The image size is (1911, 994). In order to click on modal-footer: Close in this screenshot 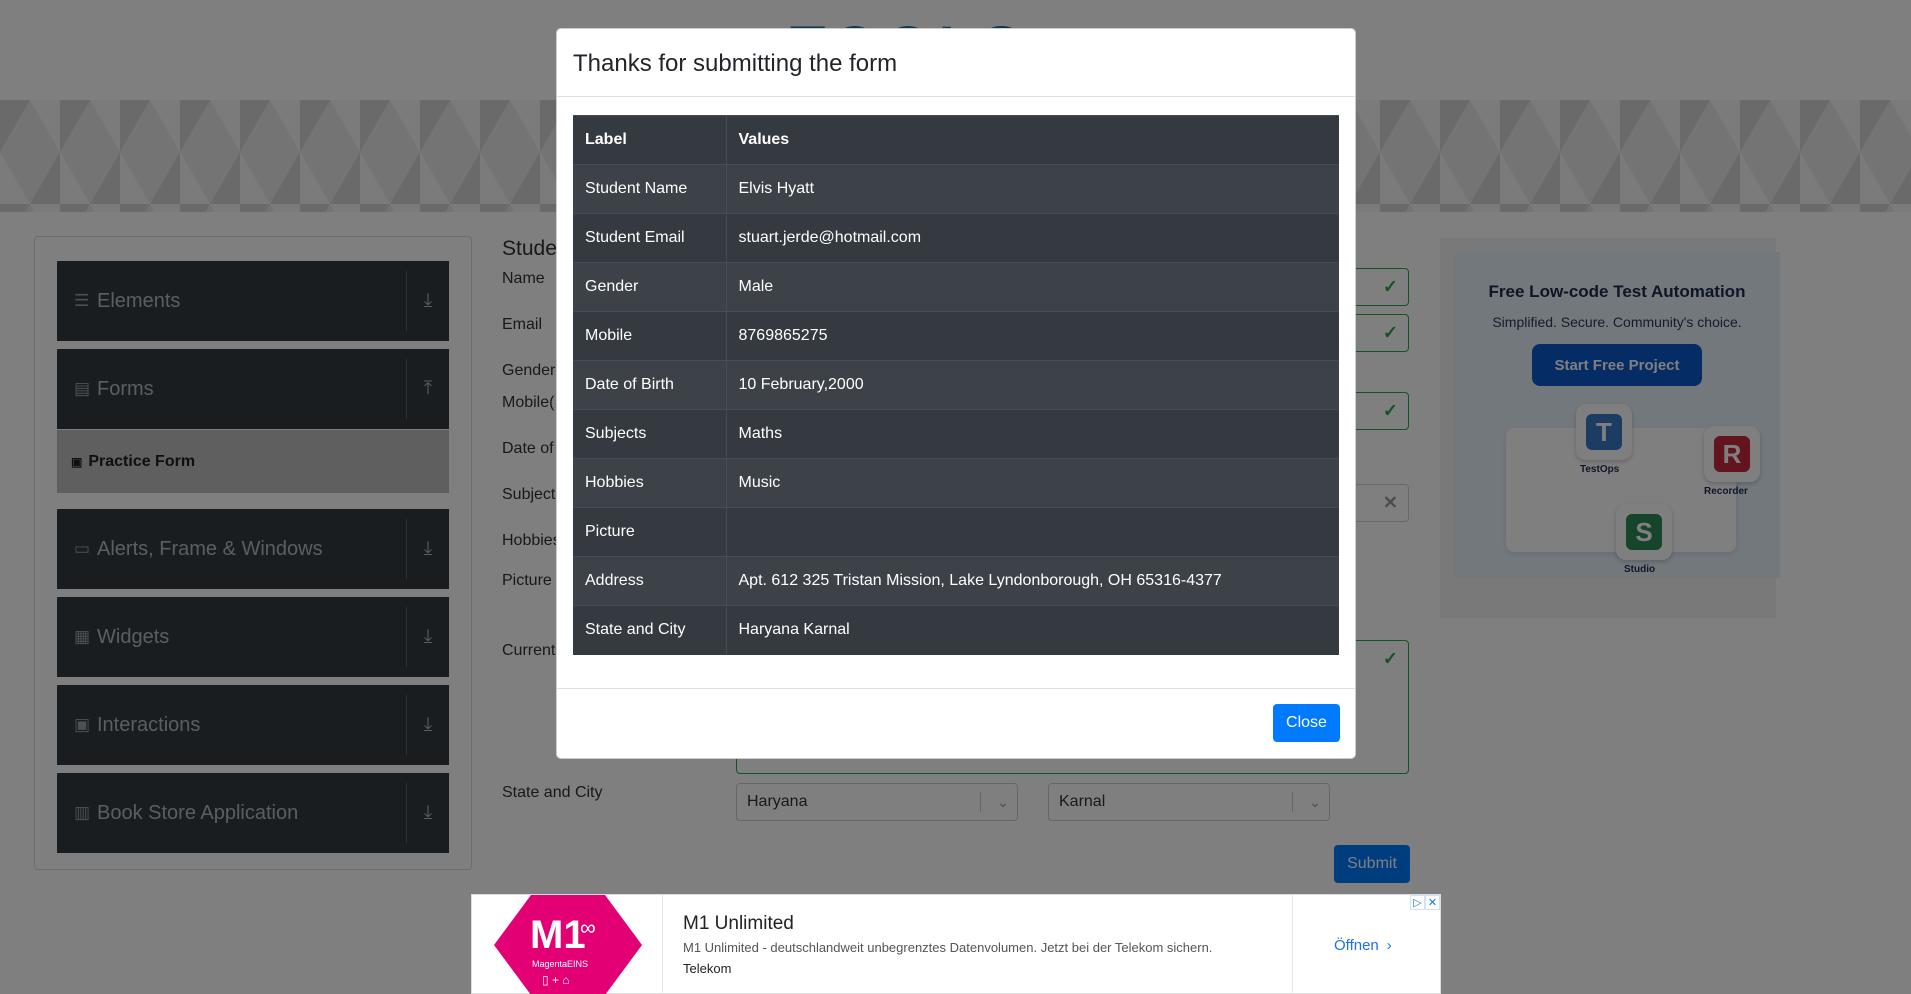, I will do `click(956, 723)`.